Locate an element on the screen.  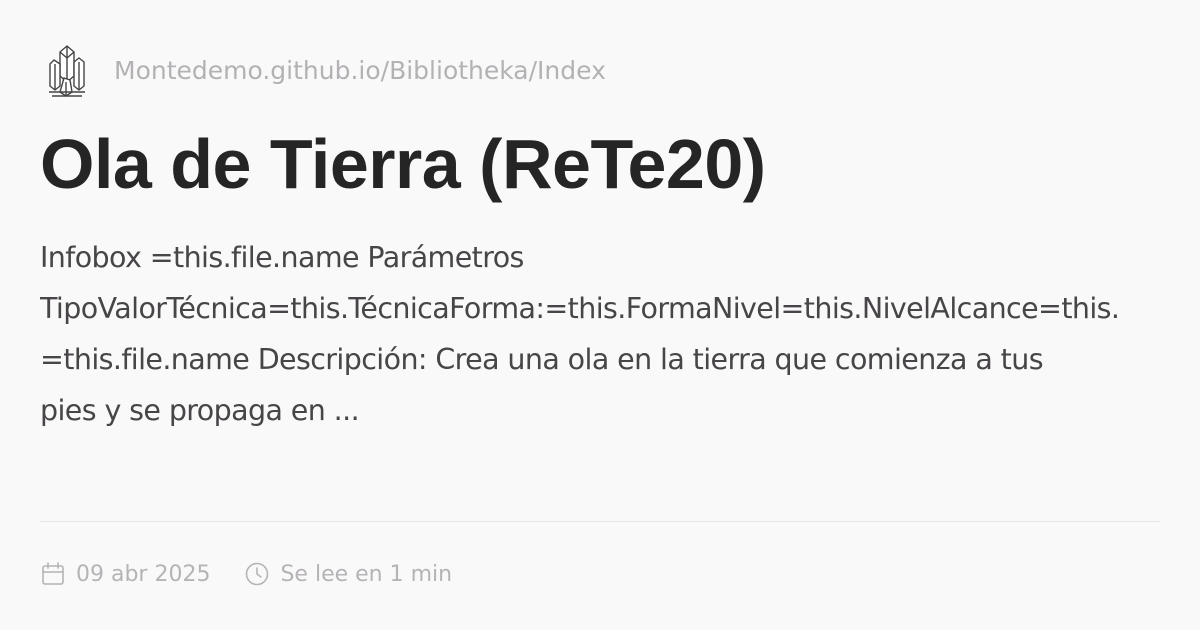
site-path-breadcrumb: Montedemo.github.io/Bibliotheka/Index is located at coordinates (360, 70).